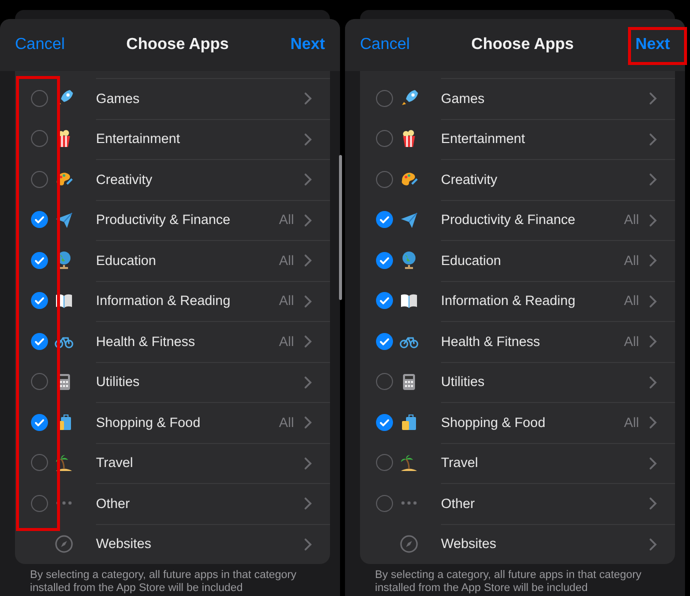 The height and width of the screenshot is (596, 690). Describe the element at coordinates (483, 139) in the screenshot. I see `category-label: Entertainment` at that location.